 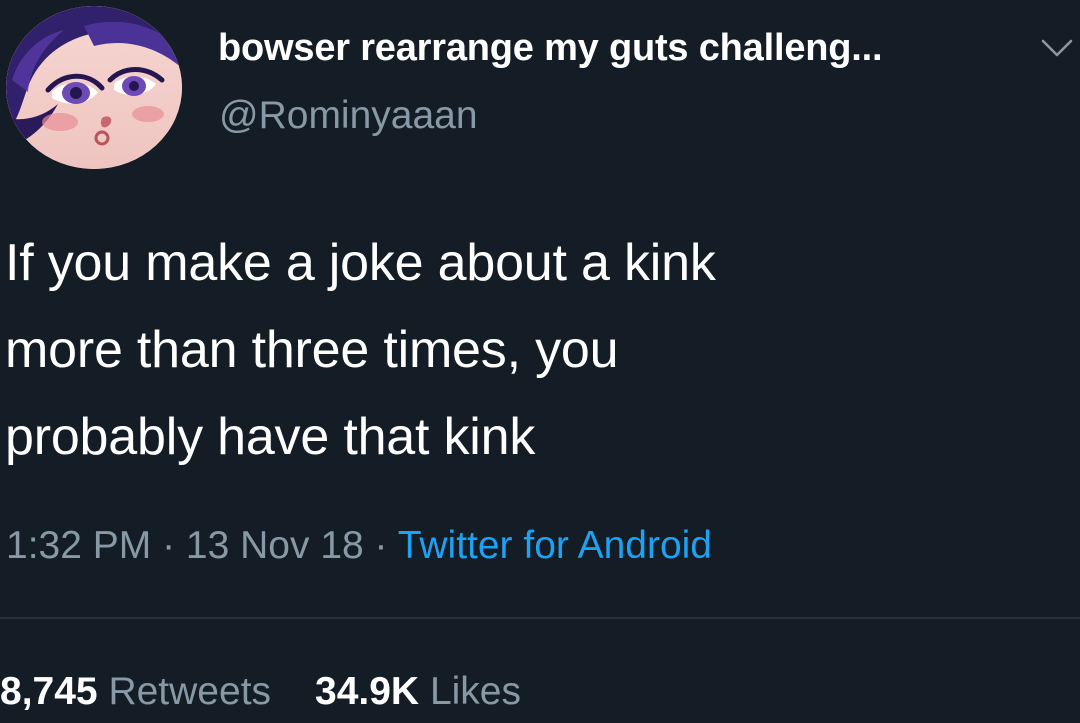 What do you see at coordinates (190, 691) in the screenshot?
I see `retweets-label: Retweets` at bounding box center [190, 691].